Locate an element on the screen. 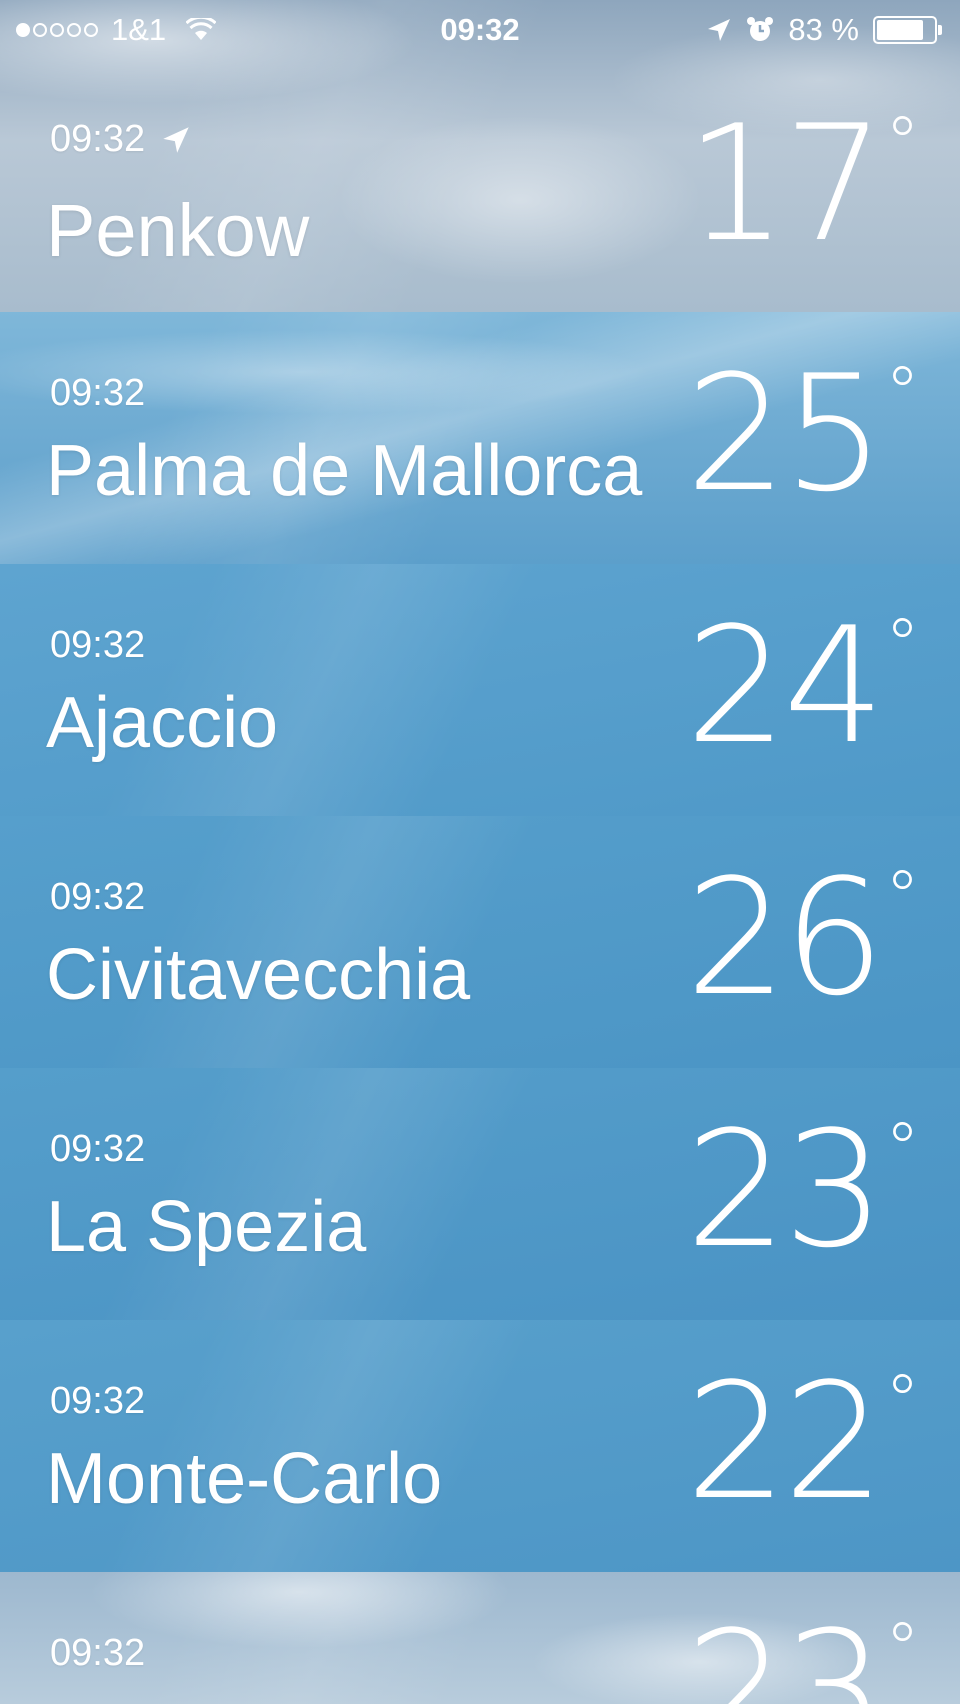 The image size is (960, 1704). battery-icon is located at coordinates (907, 30).